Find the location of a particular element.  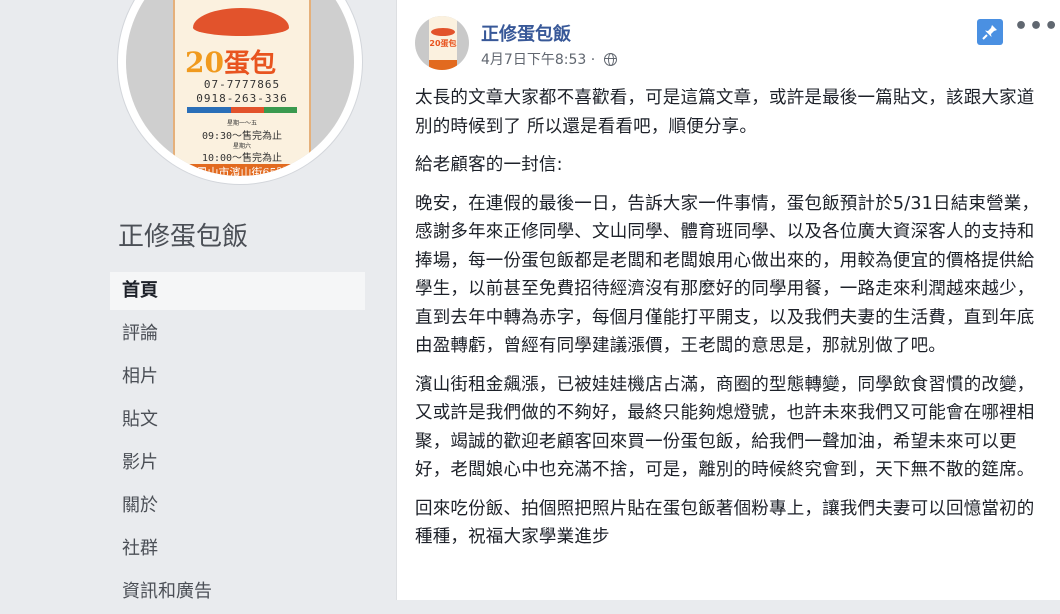

poster-address-box: 鳳山市濱山街65號 is located at coordinates (242, 170).